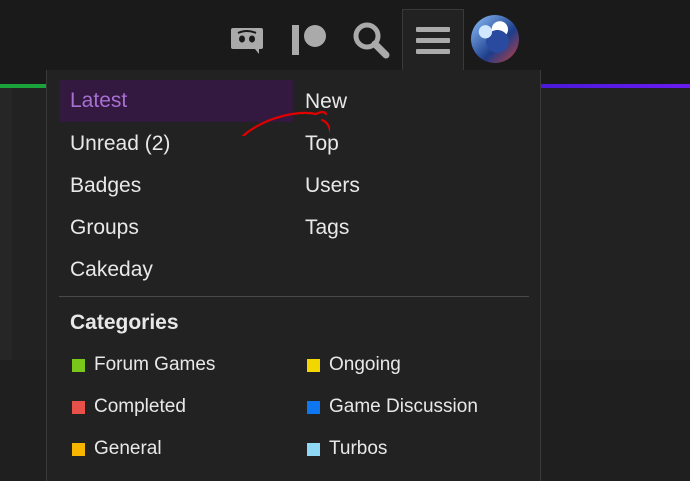  I want to click on menu-link-badges: Badges, so click(105, 186).